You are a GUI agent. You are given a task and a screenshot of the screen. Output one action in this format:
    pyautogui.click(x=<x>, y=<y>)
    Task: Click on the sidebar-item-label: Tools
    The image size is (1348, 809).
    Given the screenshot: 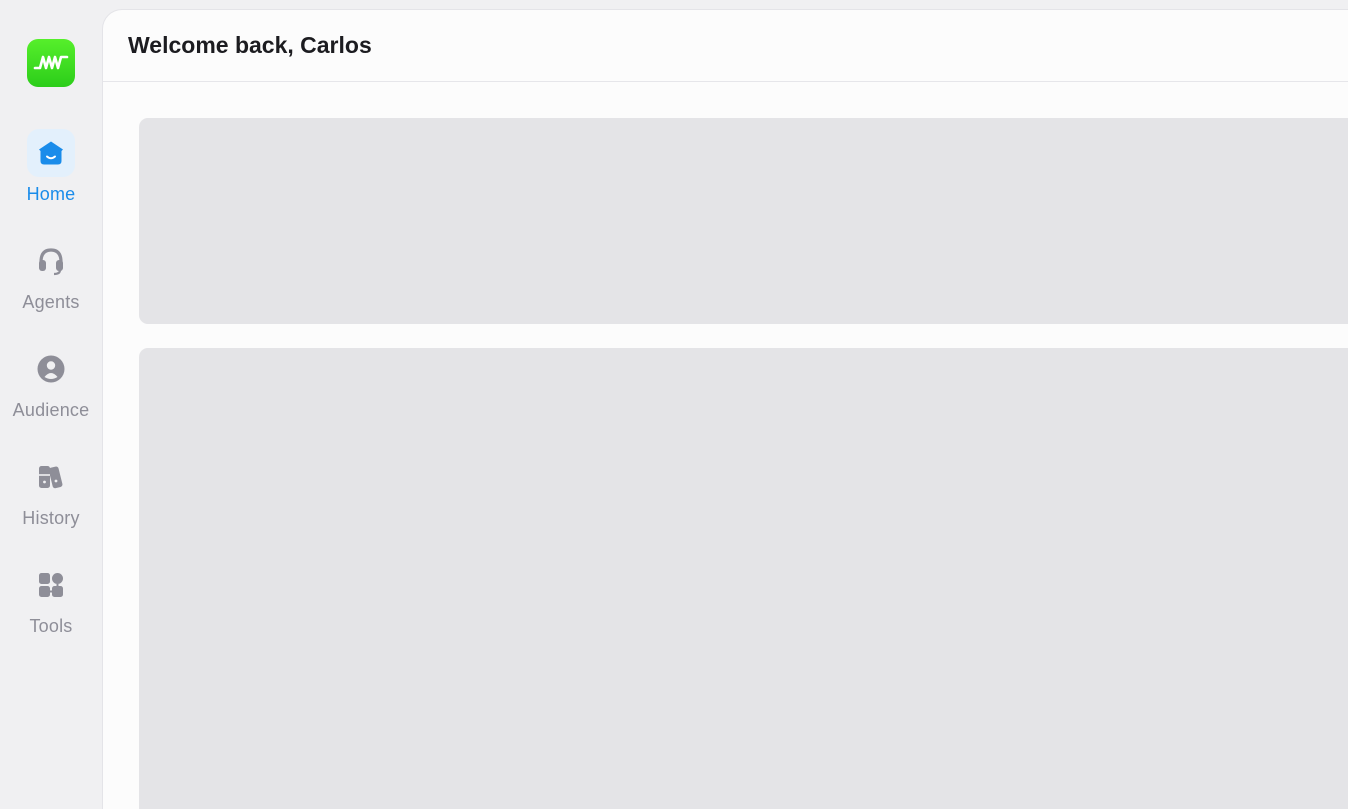 What is the action you would take?
    pyautogui.click(x=51, y=626)
    